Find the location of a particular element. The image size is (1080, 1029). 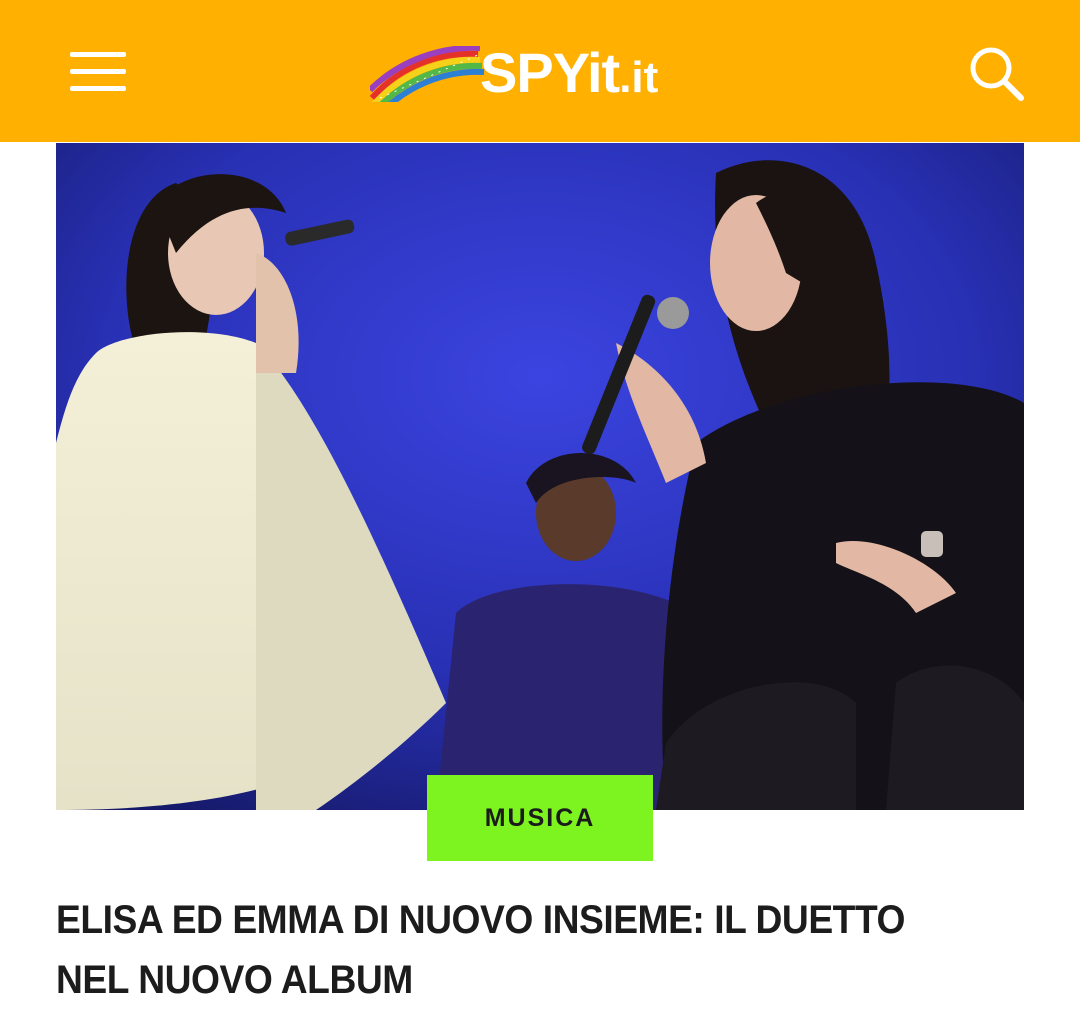

category-badge-musica: MUSICA is located at coordinates (540, 818).